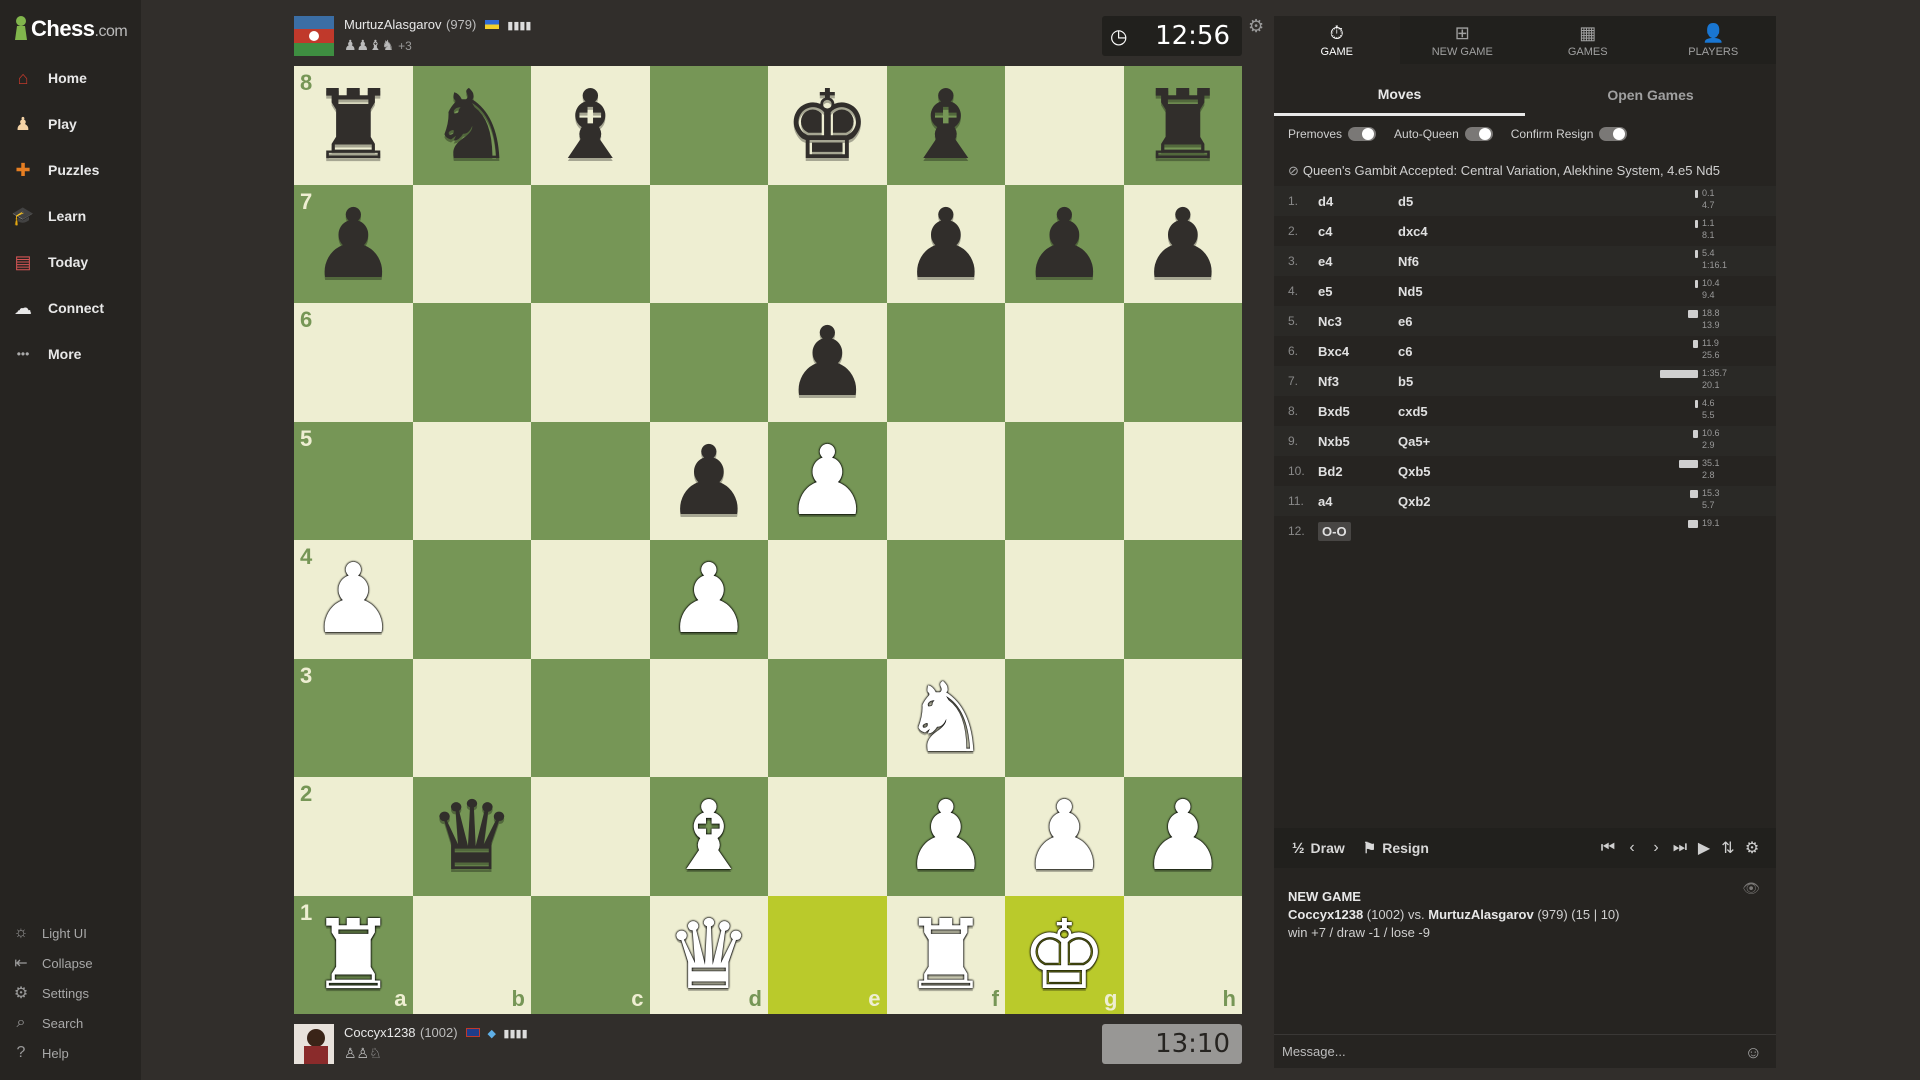  What do you see at coordinates (393, 24) in the screenshot?
I see `top-player-name: MurtuzAlasgarov` at bounding box center [393, 24].